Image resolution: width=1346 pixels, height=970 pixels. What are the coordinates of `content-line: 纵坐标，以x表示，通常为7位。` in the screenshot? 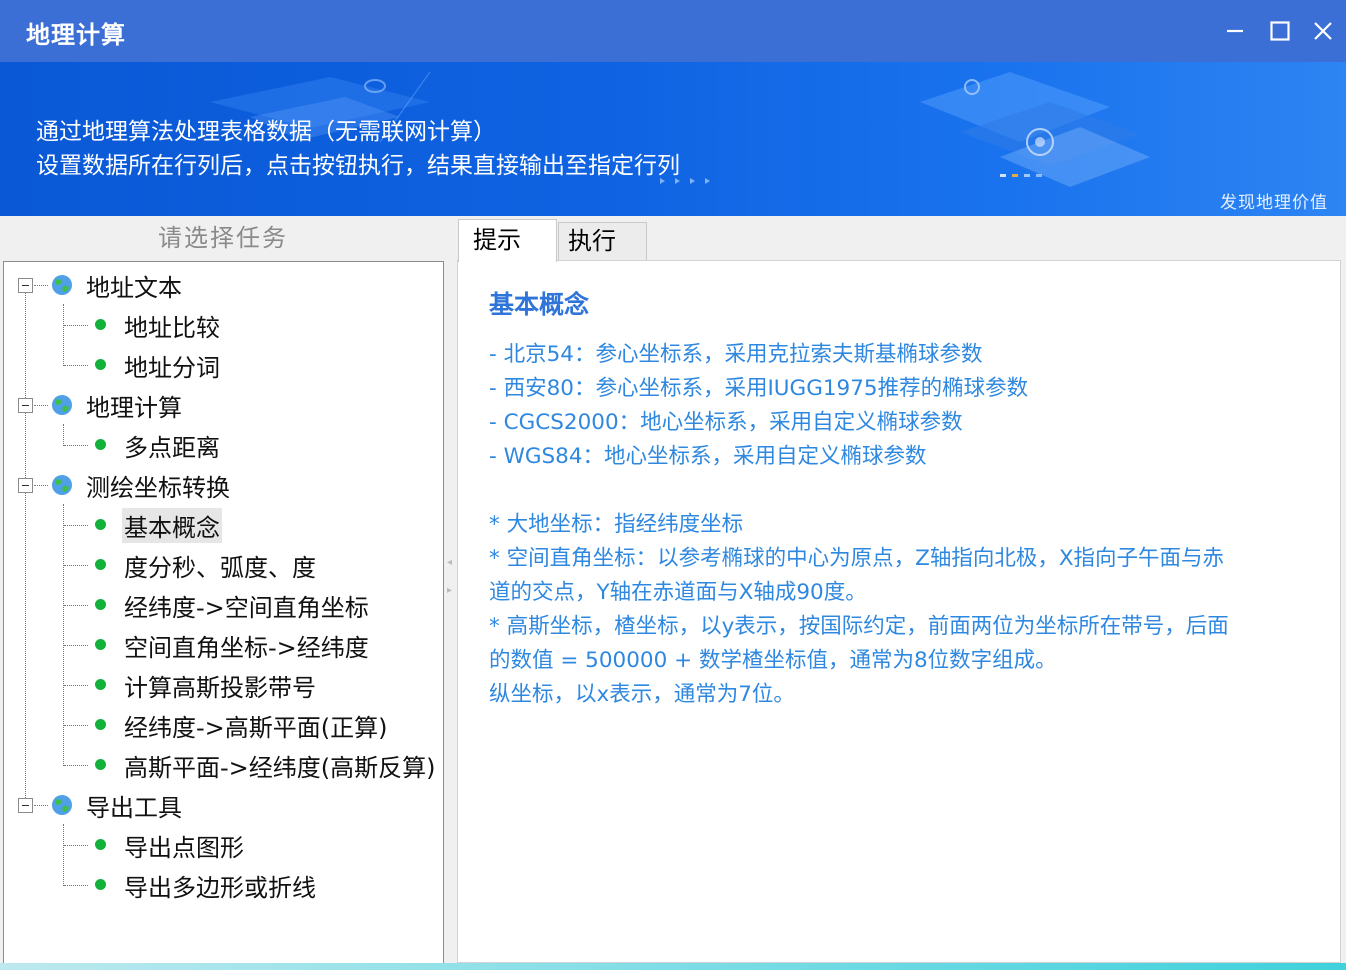 It's located at (642, 694).